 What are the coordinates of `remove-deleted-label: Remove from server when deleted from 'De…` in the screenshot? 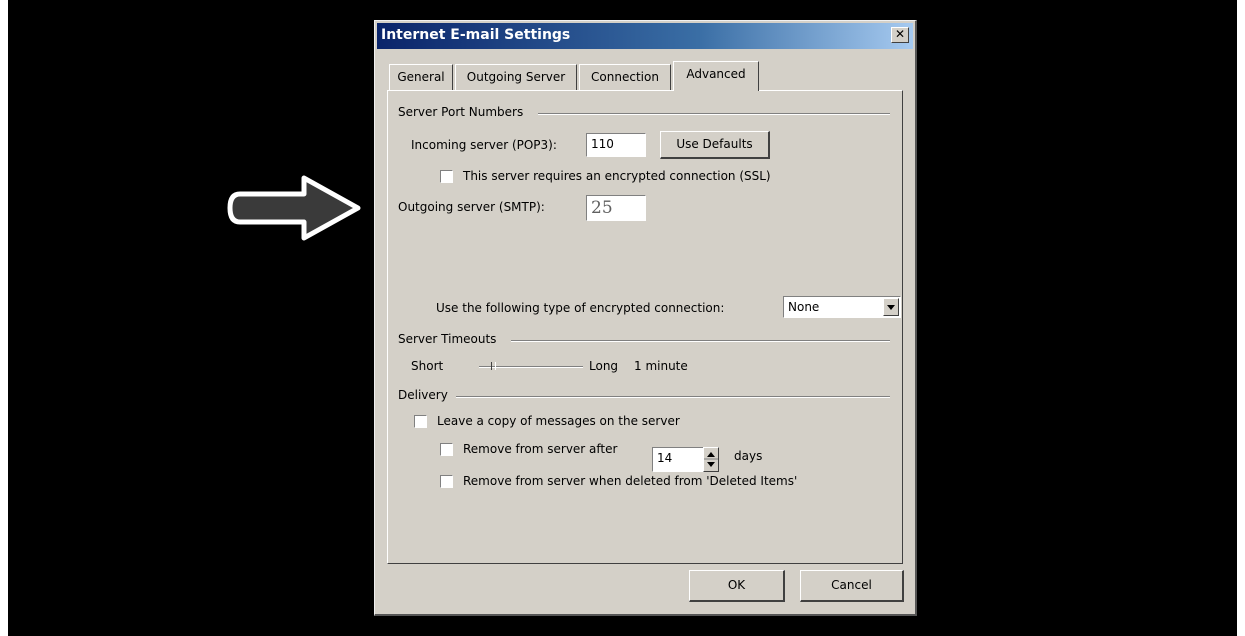 It's located at (630, 481).